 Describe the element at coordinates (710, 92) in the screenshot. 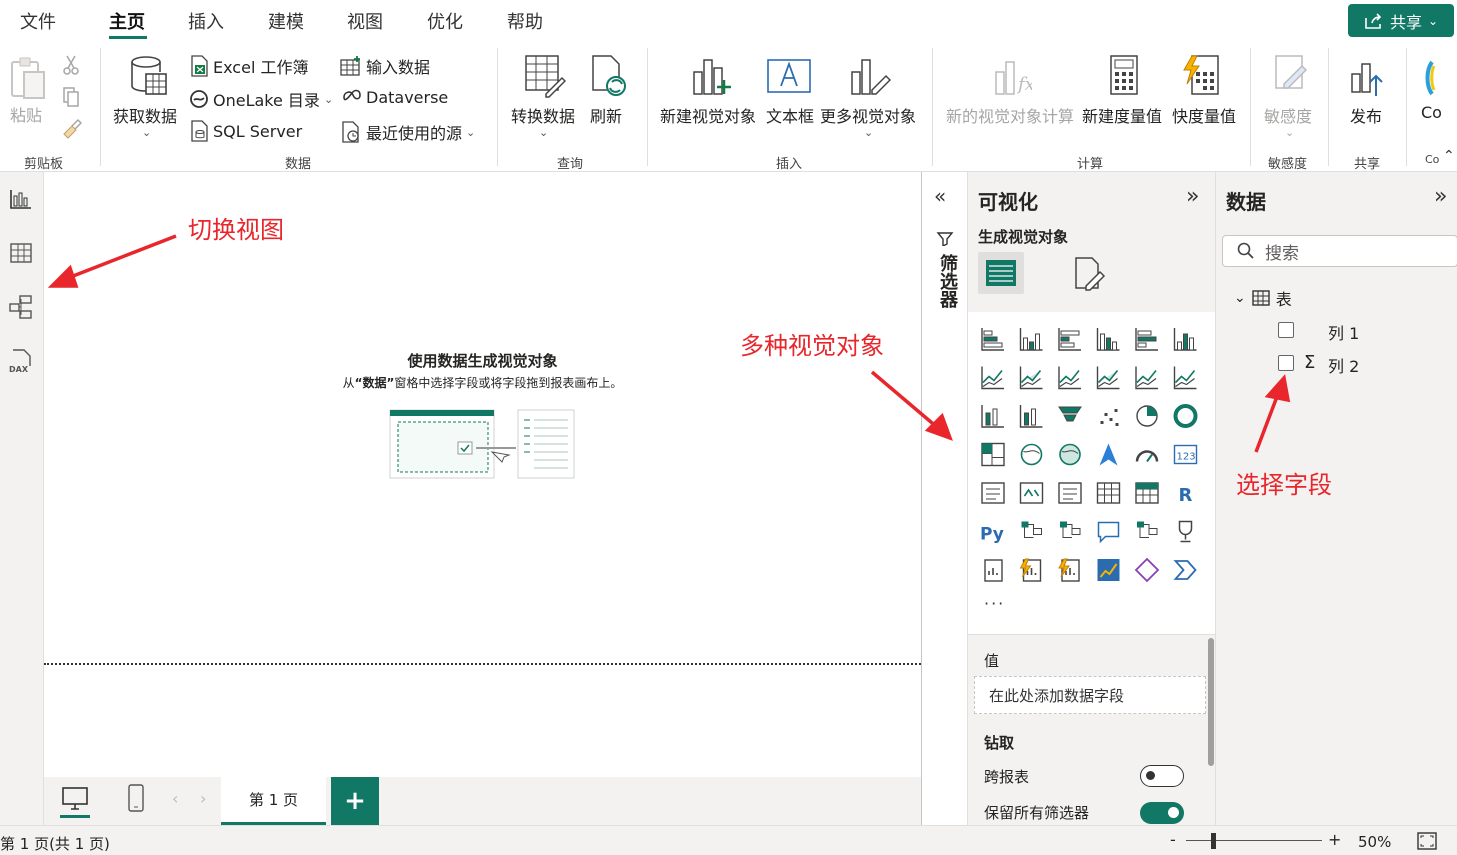

I see `new-visual-button: 新建视觉对象` at that location.